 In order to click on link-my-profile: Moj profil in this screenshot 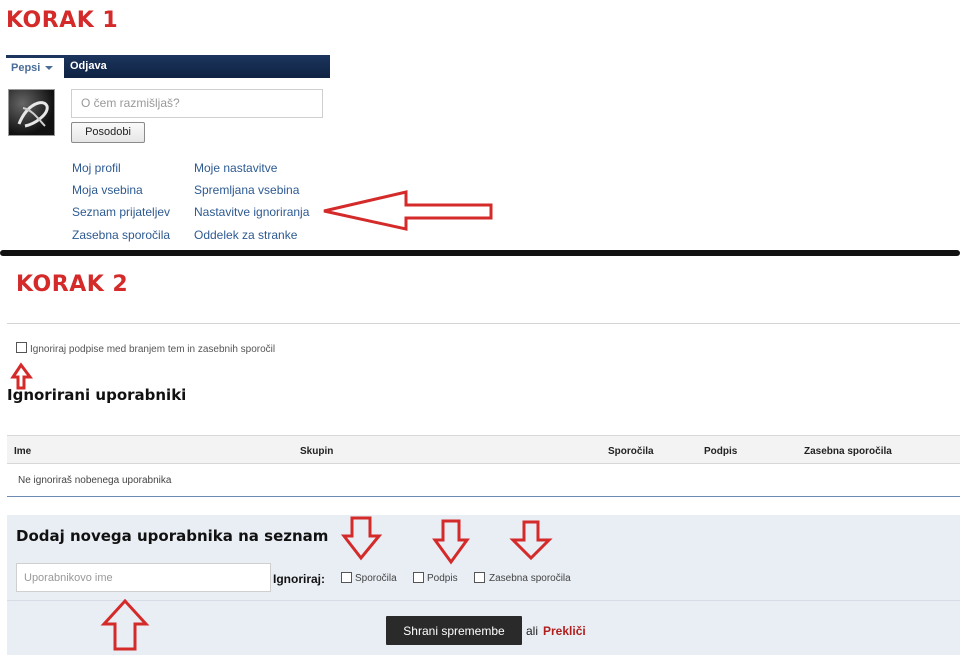, I will do `click(96, 168)`.